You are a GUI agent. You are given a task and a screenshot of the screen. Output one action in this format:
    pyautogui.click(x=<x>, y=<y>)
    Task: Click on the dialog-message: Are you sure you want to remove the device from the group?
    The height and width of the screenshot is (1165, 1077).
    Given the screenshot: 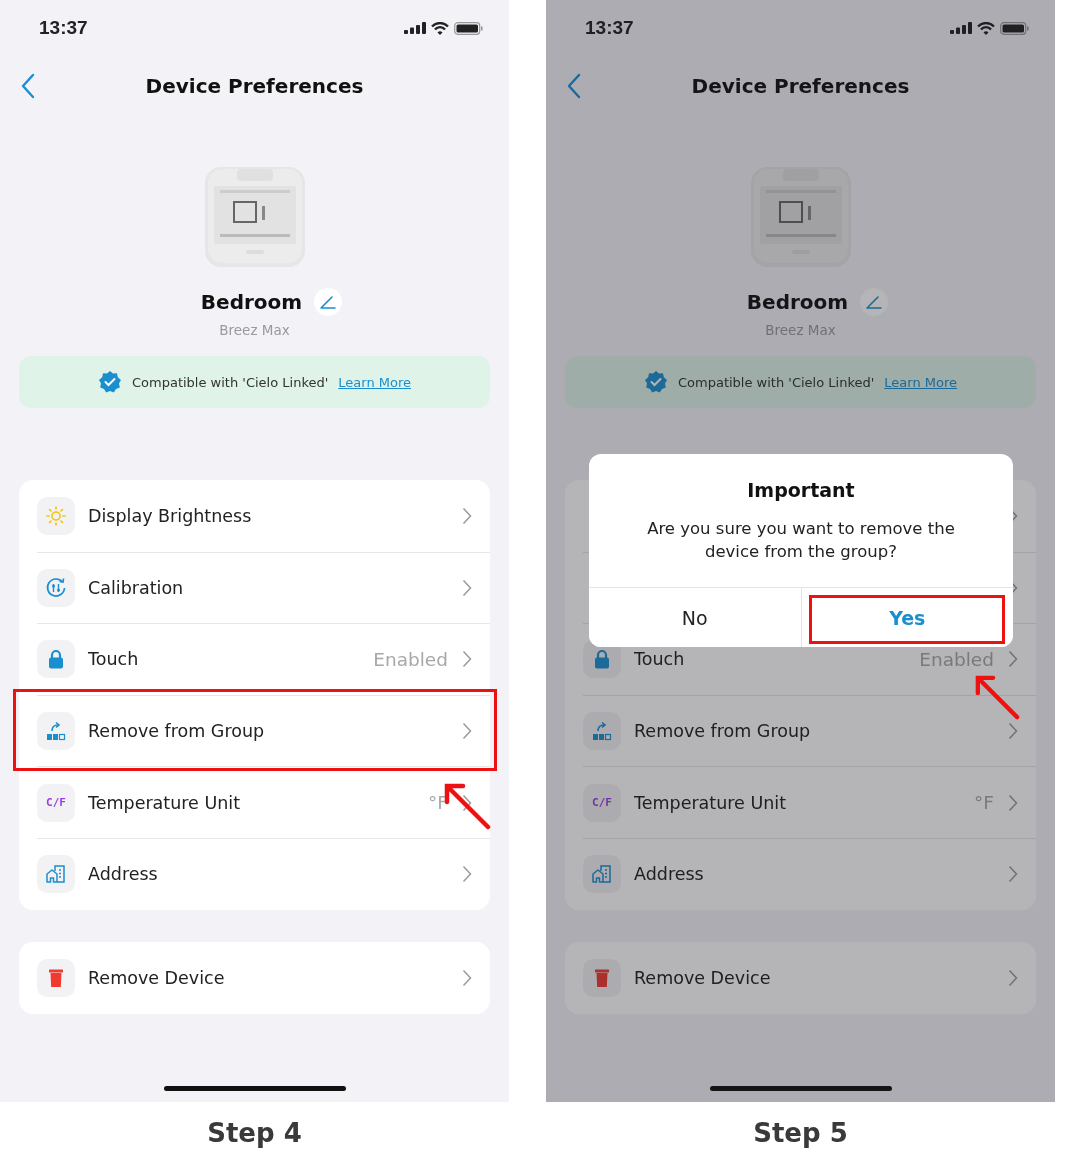 What is the action you would take?
    pyautogui.click(x=801, y=540)
    